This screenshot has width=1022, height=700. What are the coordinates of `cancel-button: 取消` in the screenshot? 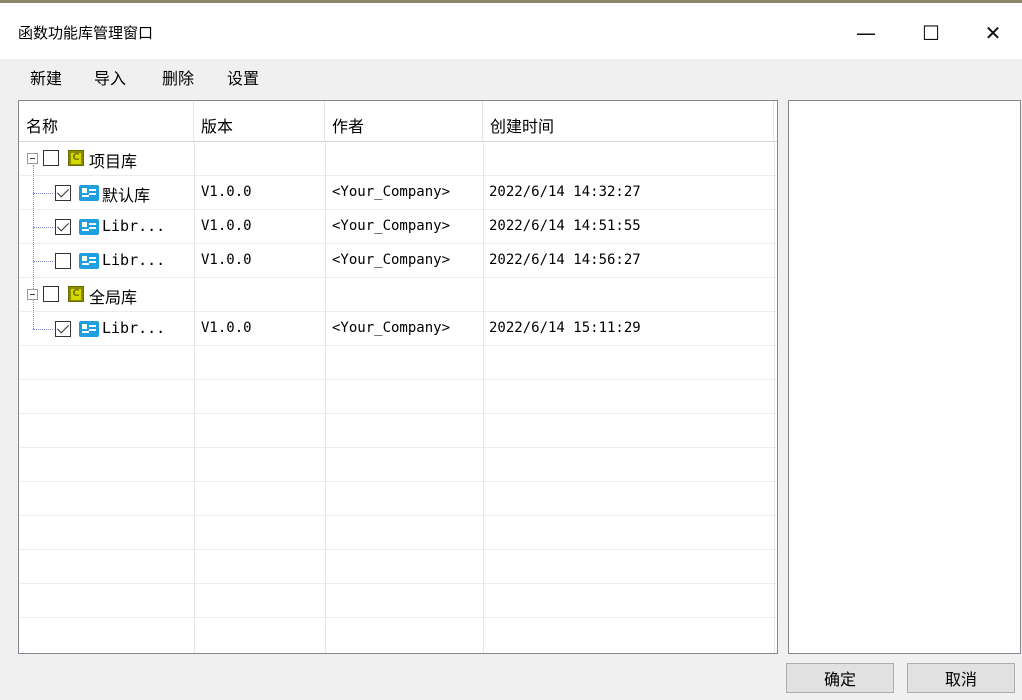 It's located at (961, 678).